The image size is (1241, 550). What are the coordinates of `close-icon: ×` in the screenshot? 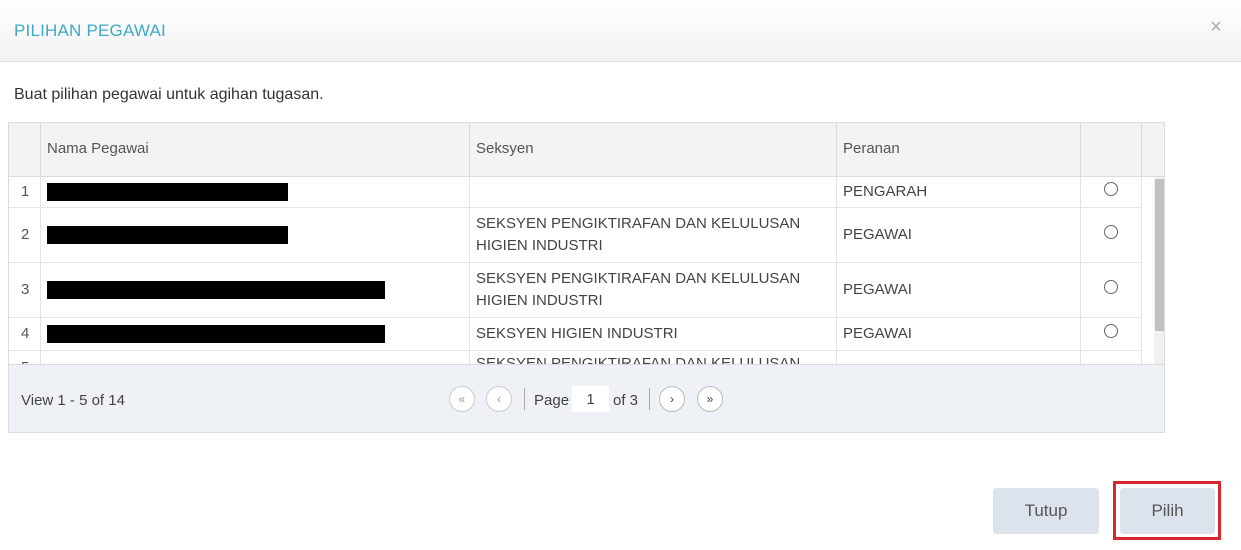 It's located at (1216, 27).